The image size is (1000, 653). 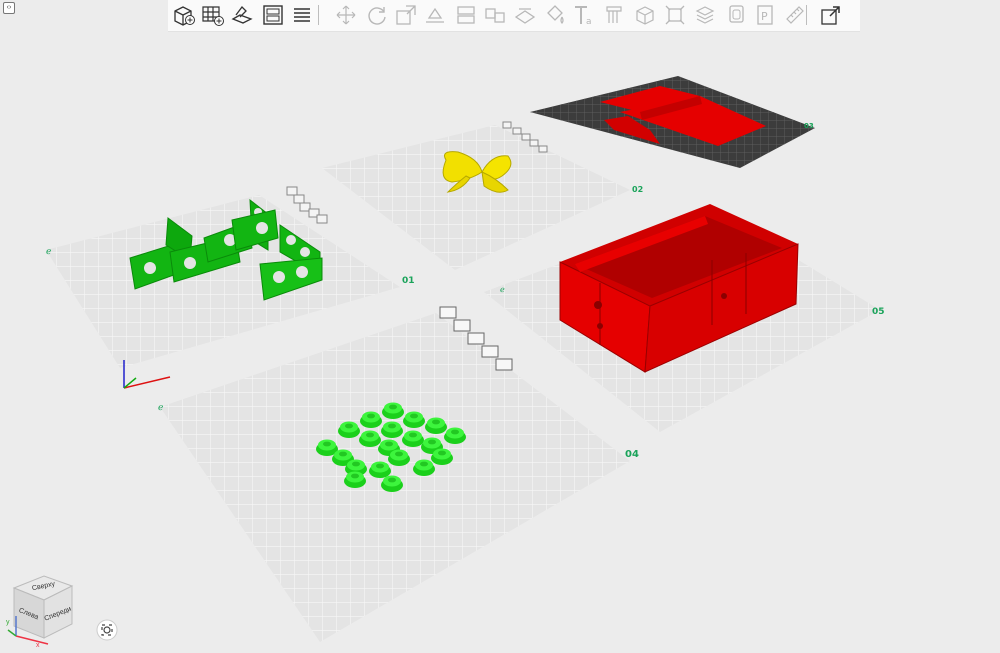 What do you see at coordinates (672, 122) in the screenshot?
I see `plate-03: 03` at bounding box center [672, 122].